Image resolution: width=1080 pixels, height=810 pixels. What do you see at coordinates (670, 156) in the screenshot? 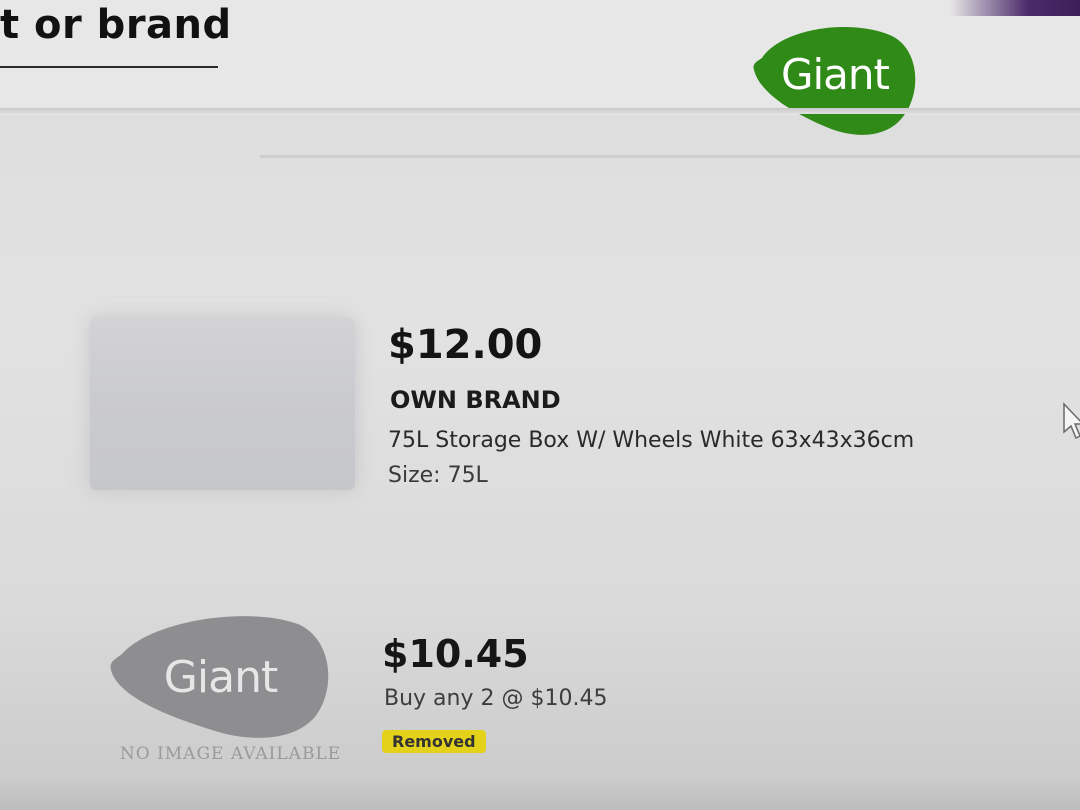
I see `content-divider` at bounding box center [670, 156].